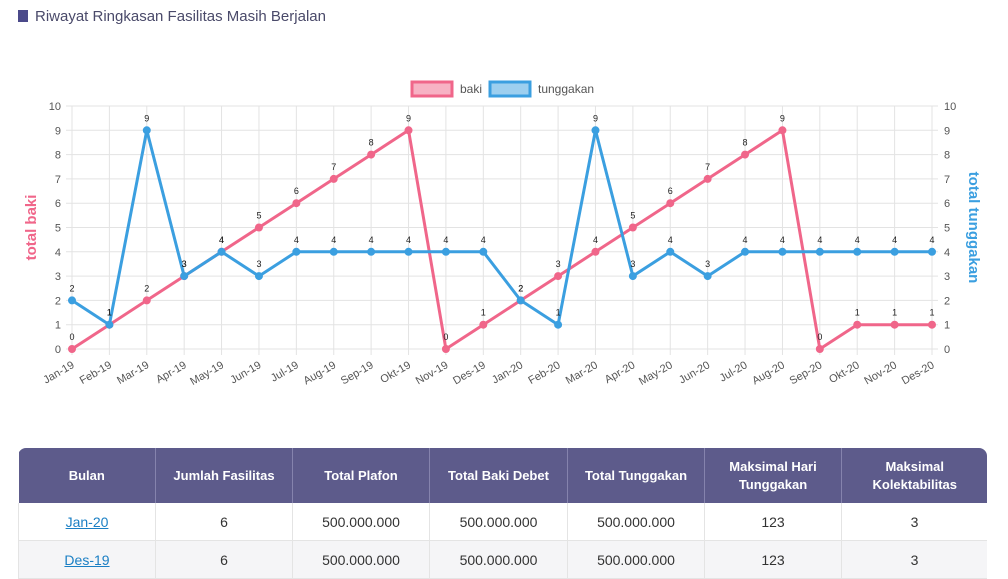  I want to click on y-tick-label-left: 5, so click(58, 229).